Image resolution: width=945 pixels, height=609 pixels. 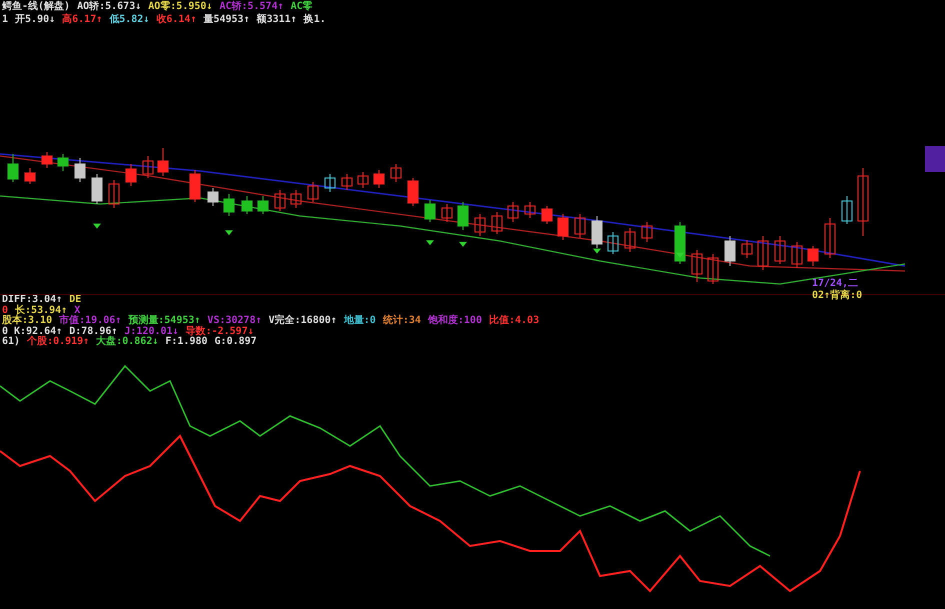 I want to click on signal-label: 17/24,二, so click(x=836, y=283).